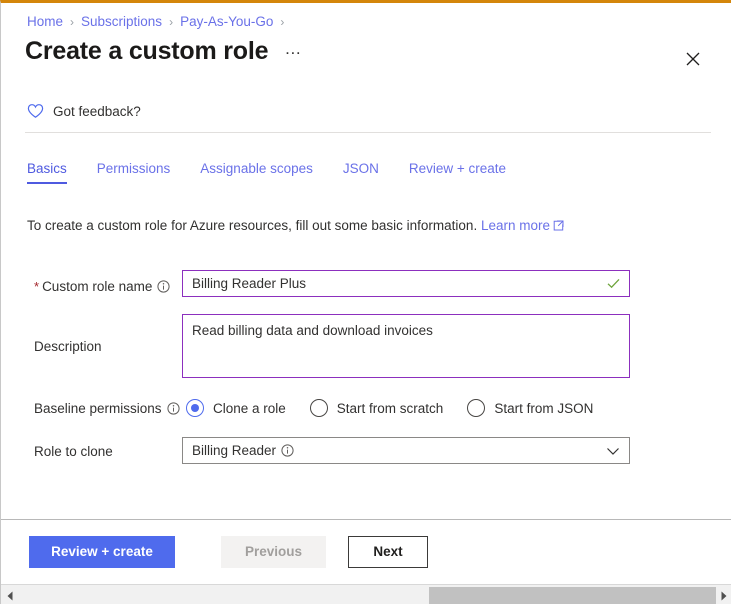  I want to click on radio-start-from-json: Start from JSON, so click(530, 408).